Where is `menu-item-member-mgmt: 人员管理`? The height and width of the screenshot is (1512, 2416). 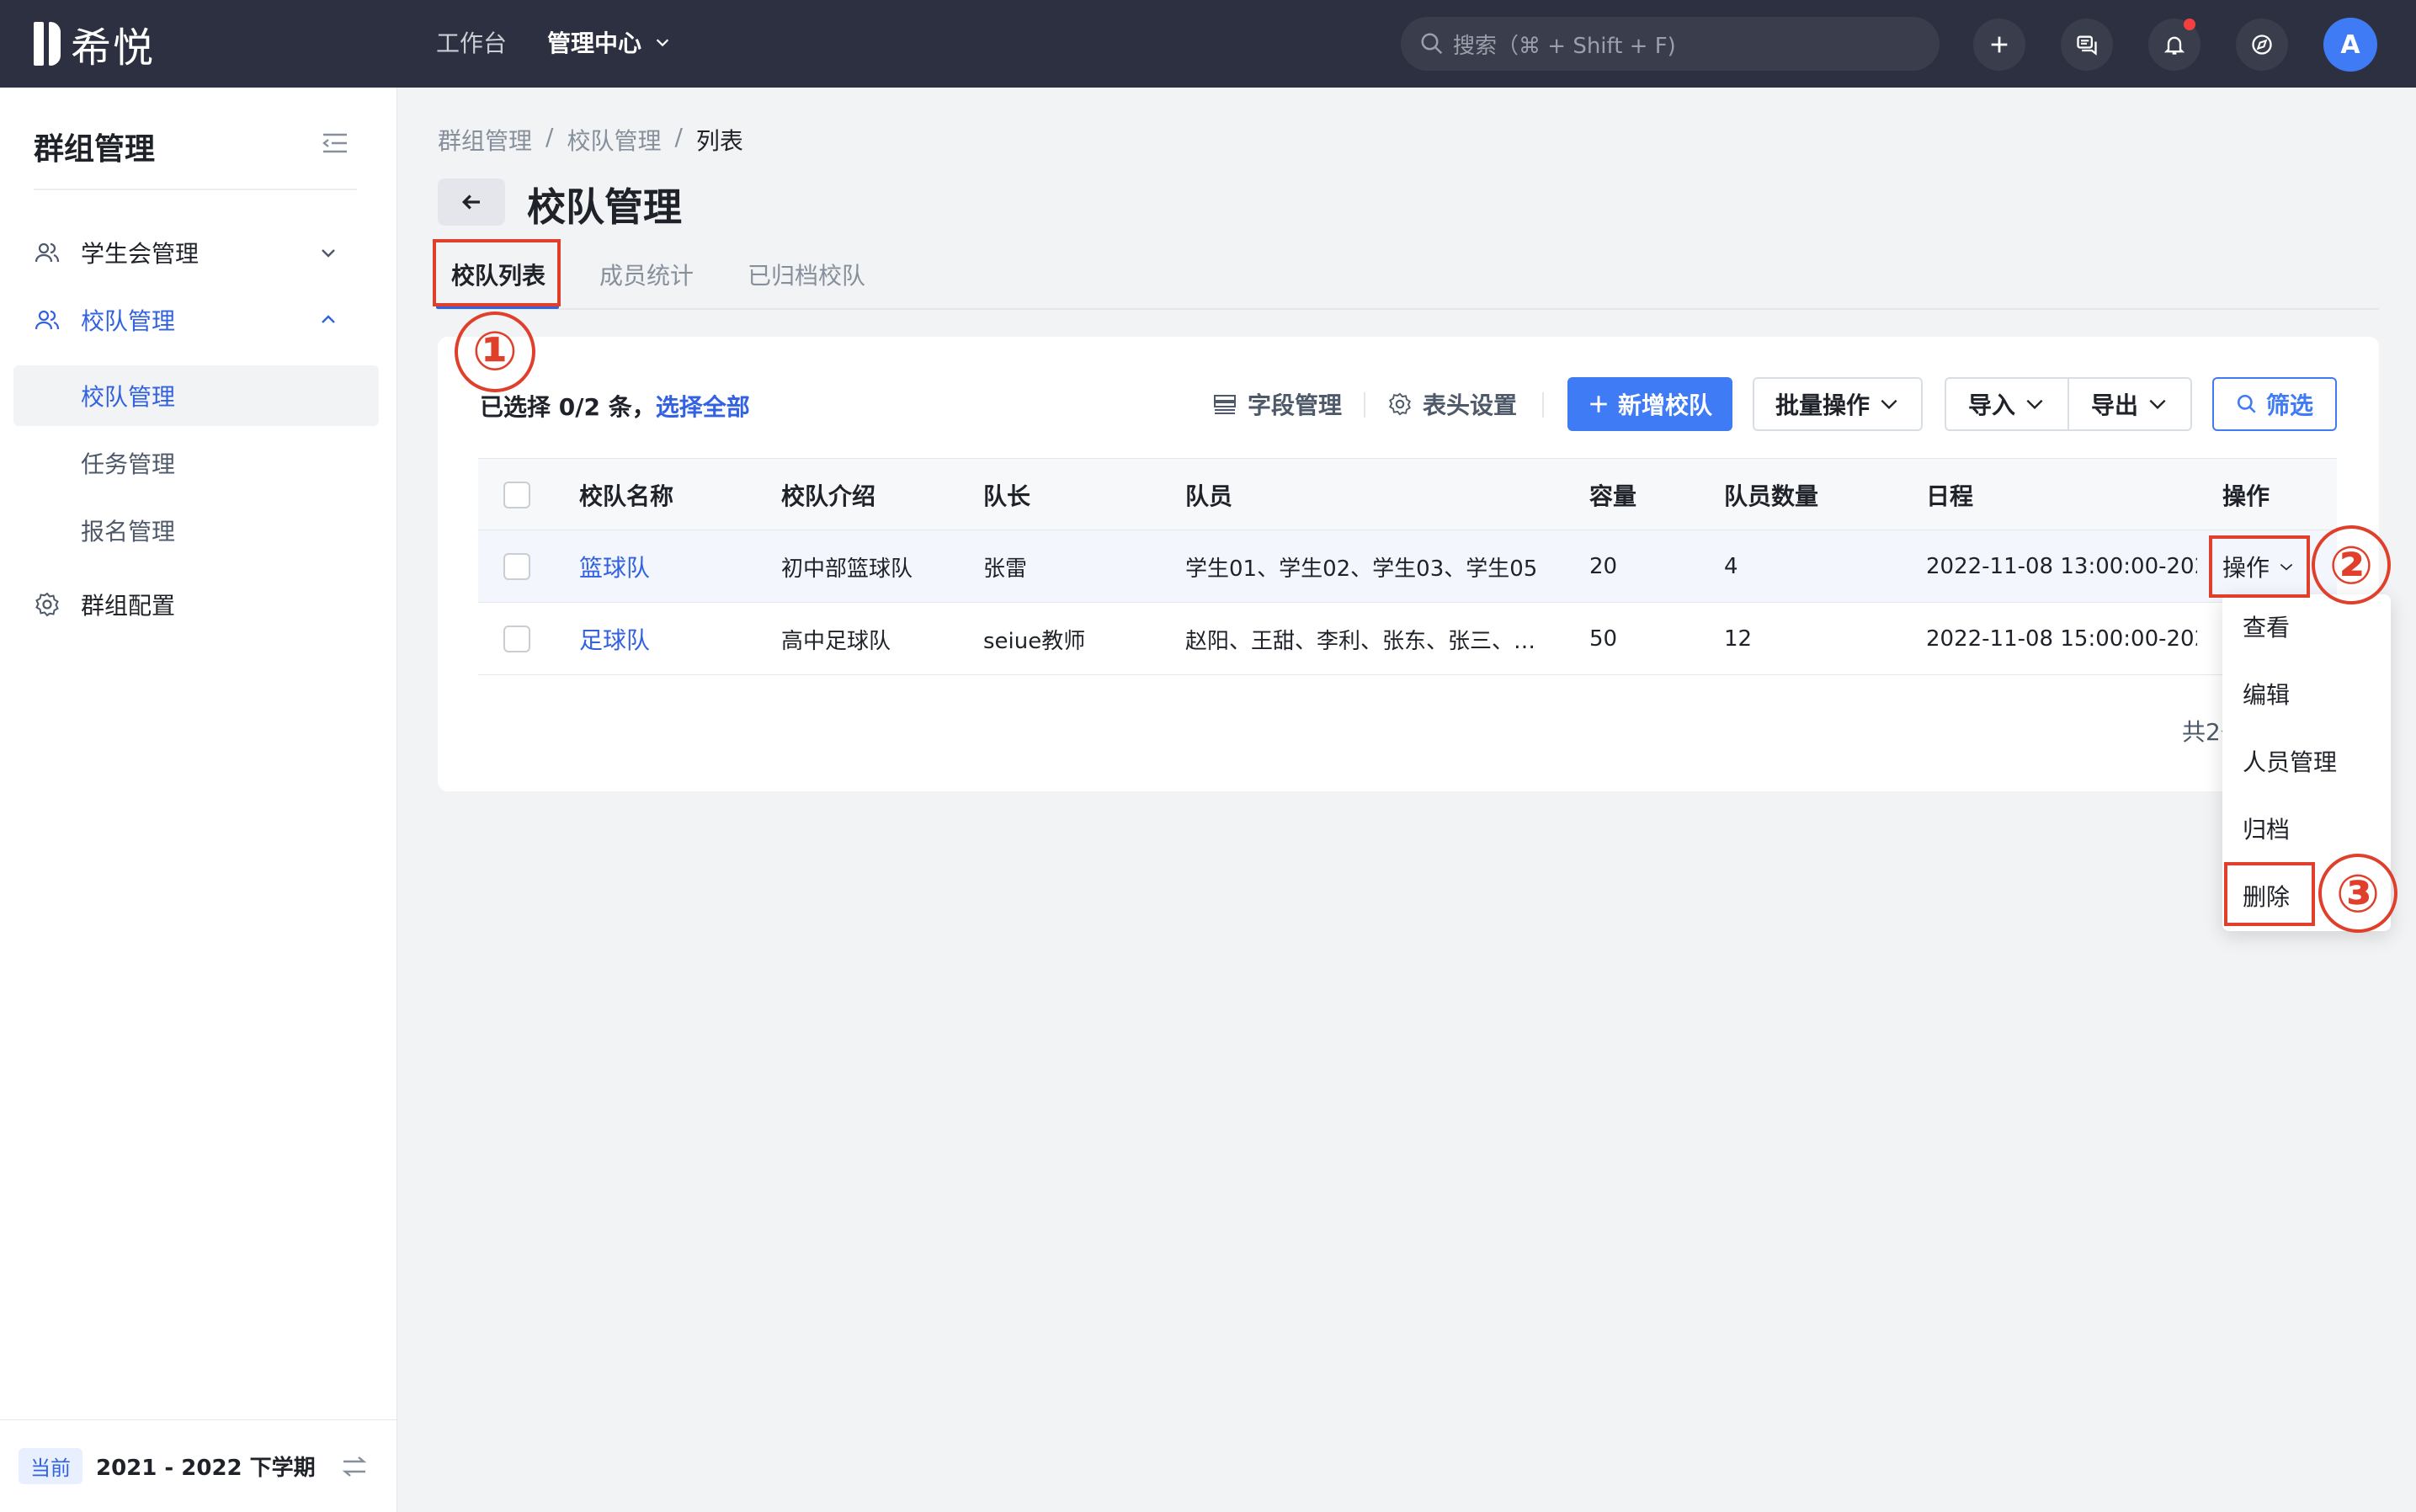 menu-item-member-mgmt: 人员管理 is located at coordinates (2290, 761).